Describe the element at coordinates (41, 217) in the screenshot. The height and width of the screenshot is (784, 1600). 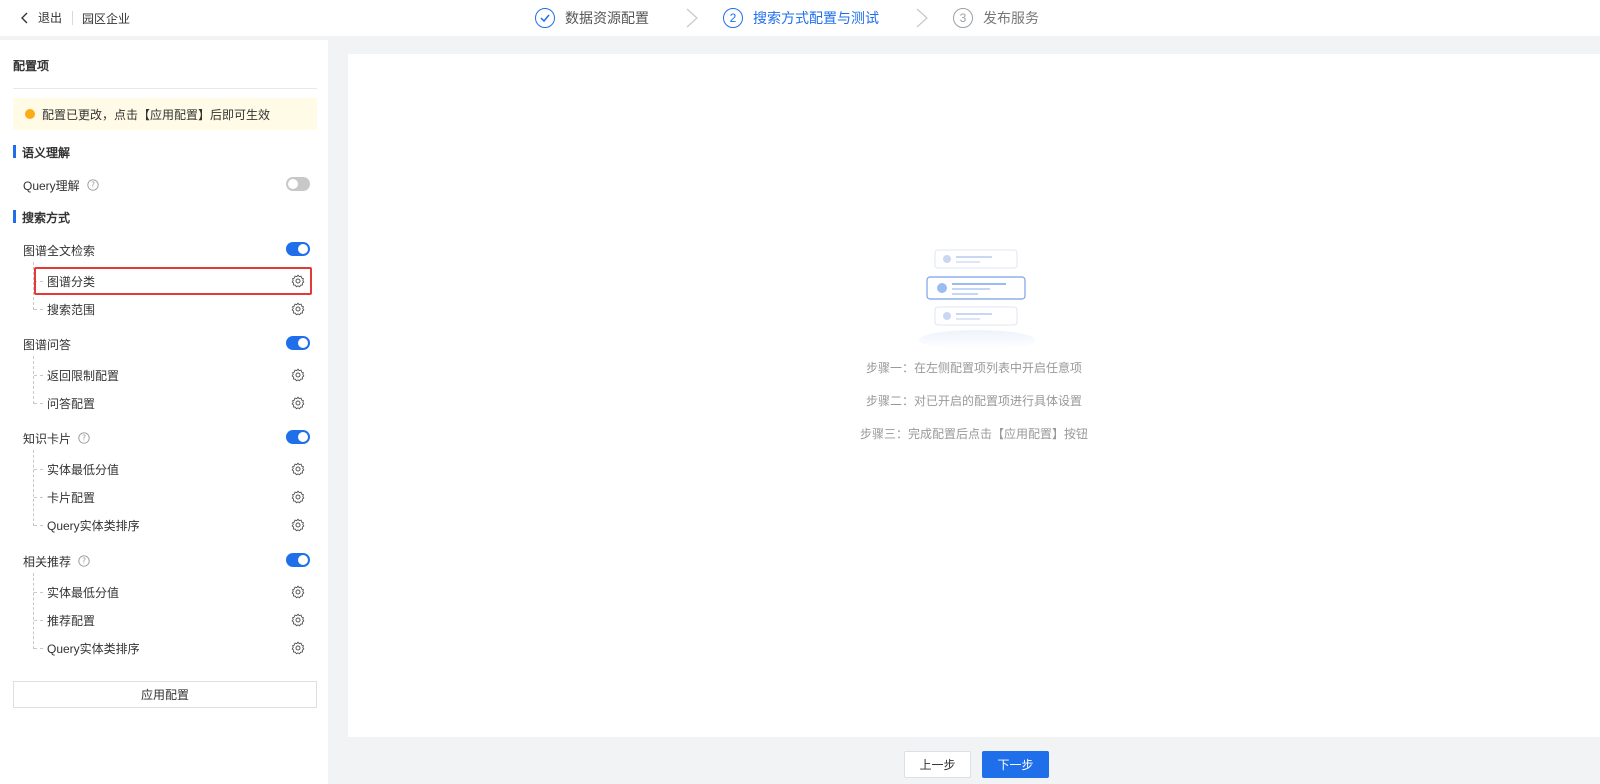
I see `section-search: 搜索方式` at that location.